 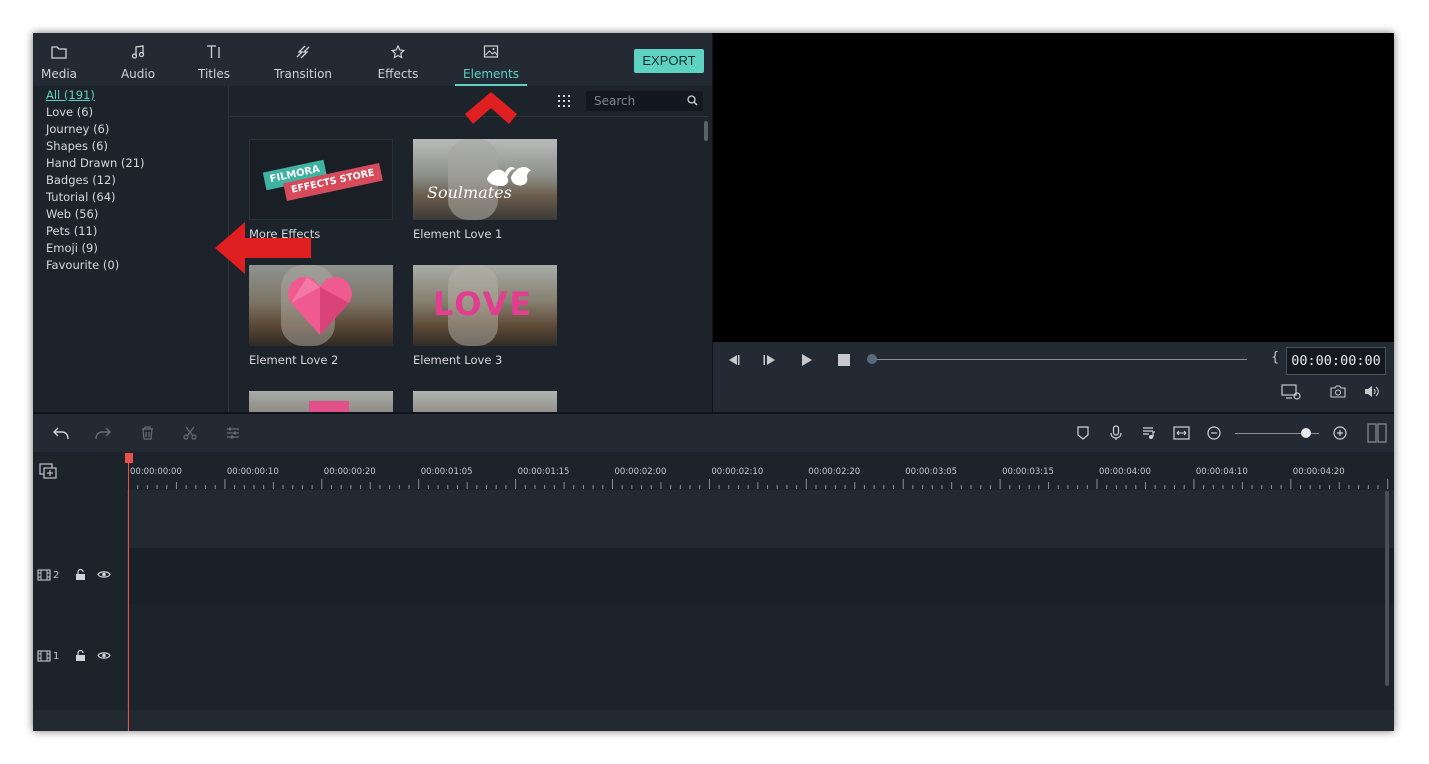 I want to click on thumbnail-label: Element Love 1, so click(x=458, y=234).